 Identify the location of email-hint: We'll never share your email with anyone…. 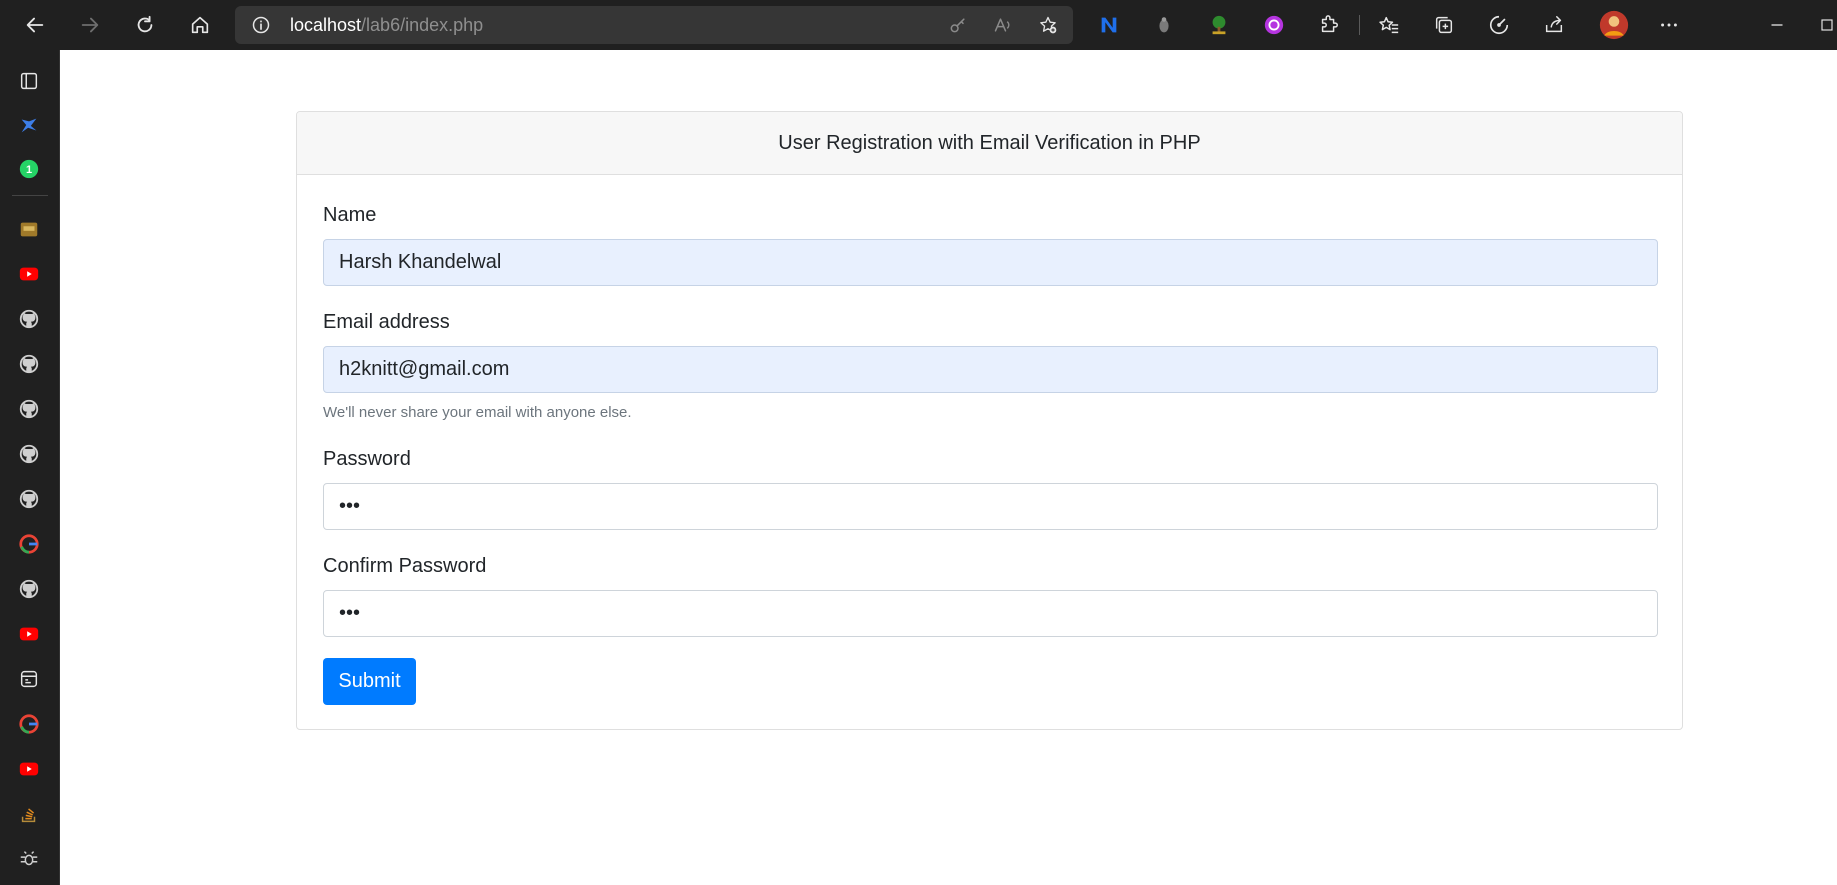
(477, 412).